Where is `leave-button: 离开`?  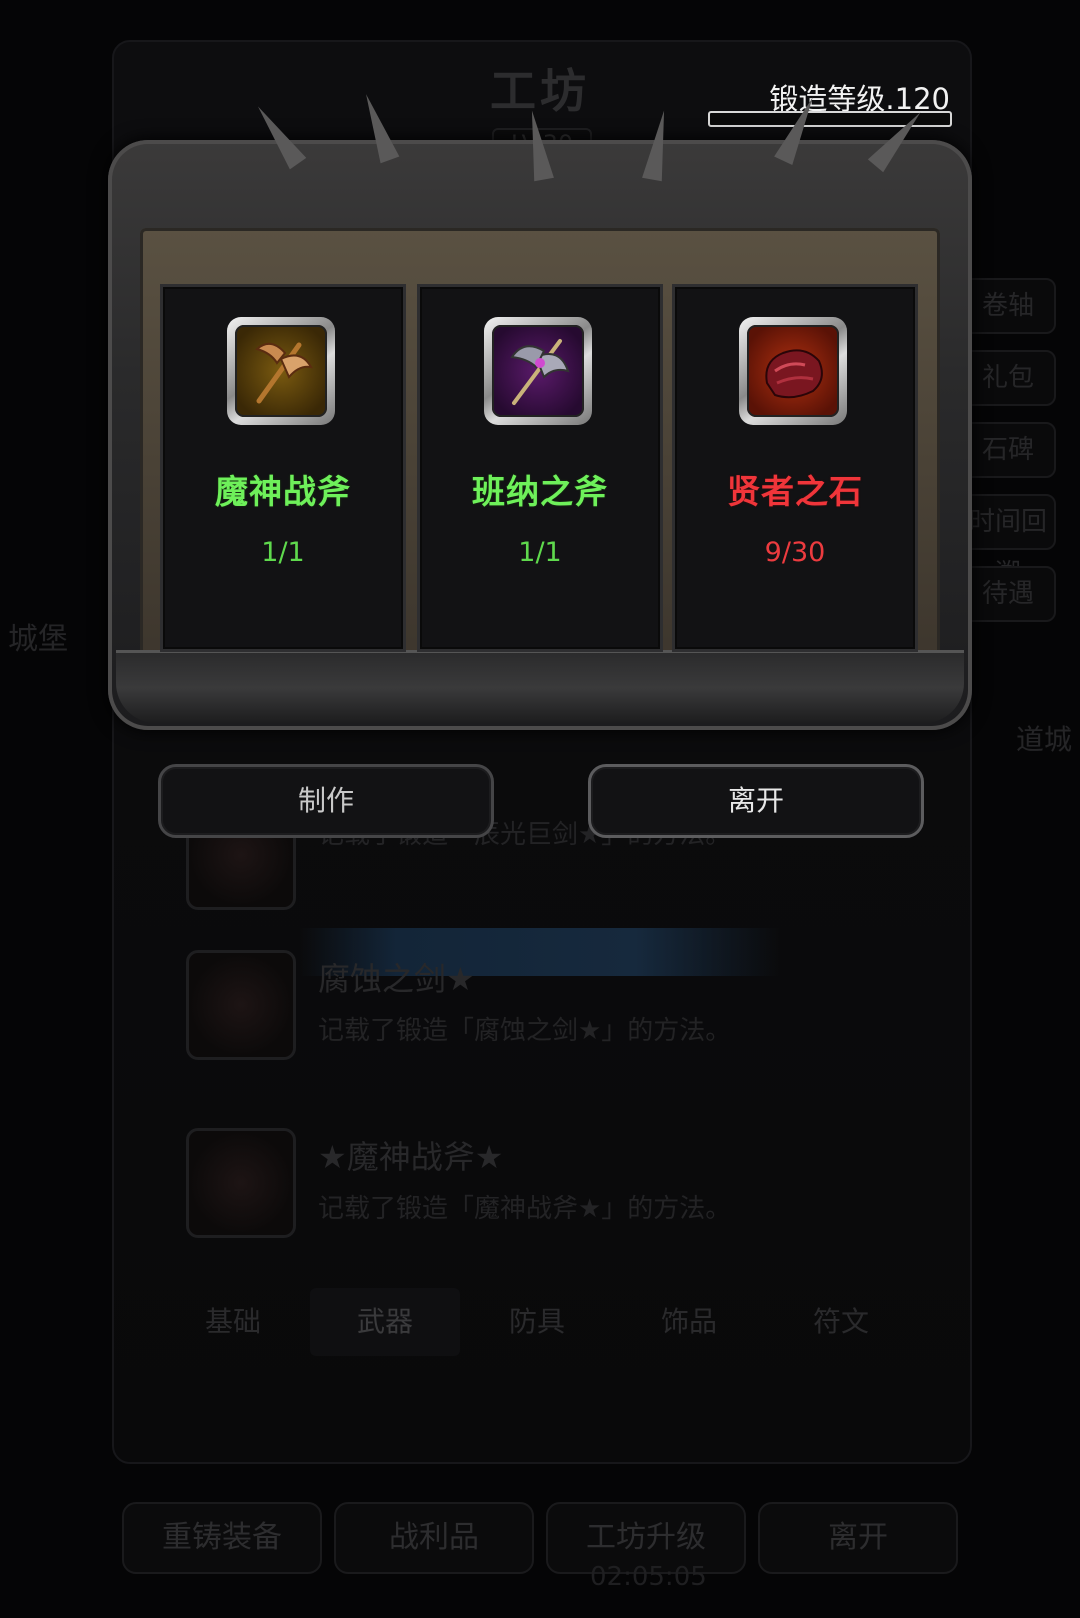 leave-button: 离开 is located at coordinates (756, 801).